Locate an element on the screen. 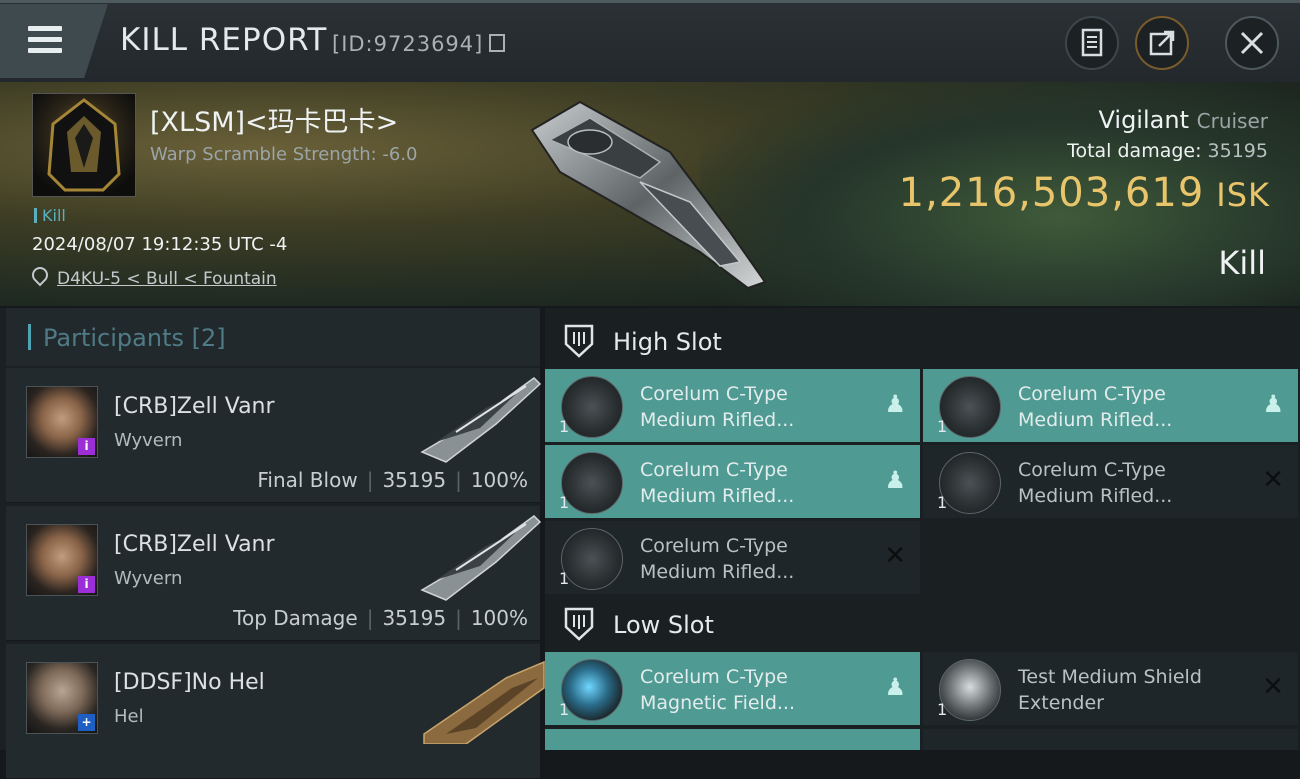 This screenshot has height=779, width=1300. page-title: KILL REPORT is located at coordinates (224, 40).